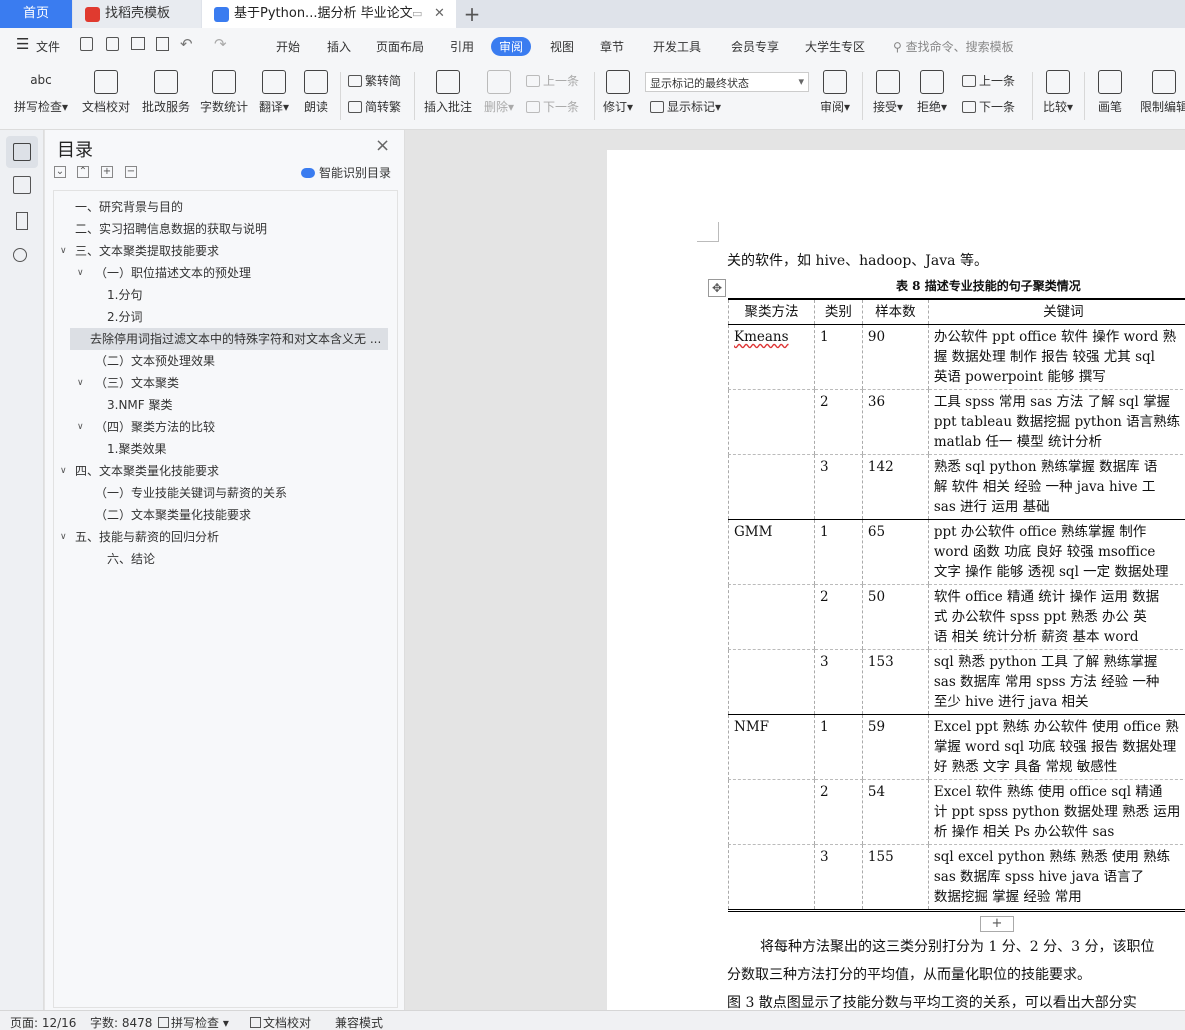 The width and height of the screenshot is (1185, 1030). What do you see at coordinates (140, 405) in the screenshot?
I see `outline-item: 3.NMF 聚类` at bounding box center [140, 405].